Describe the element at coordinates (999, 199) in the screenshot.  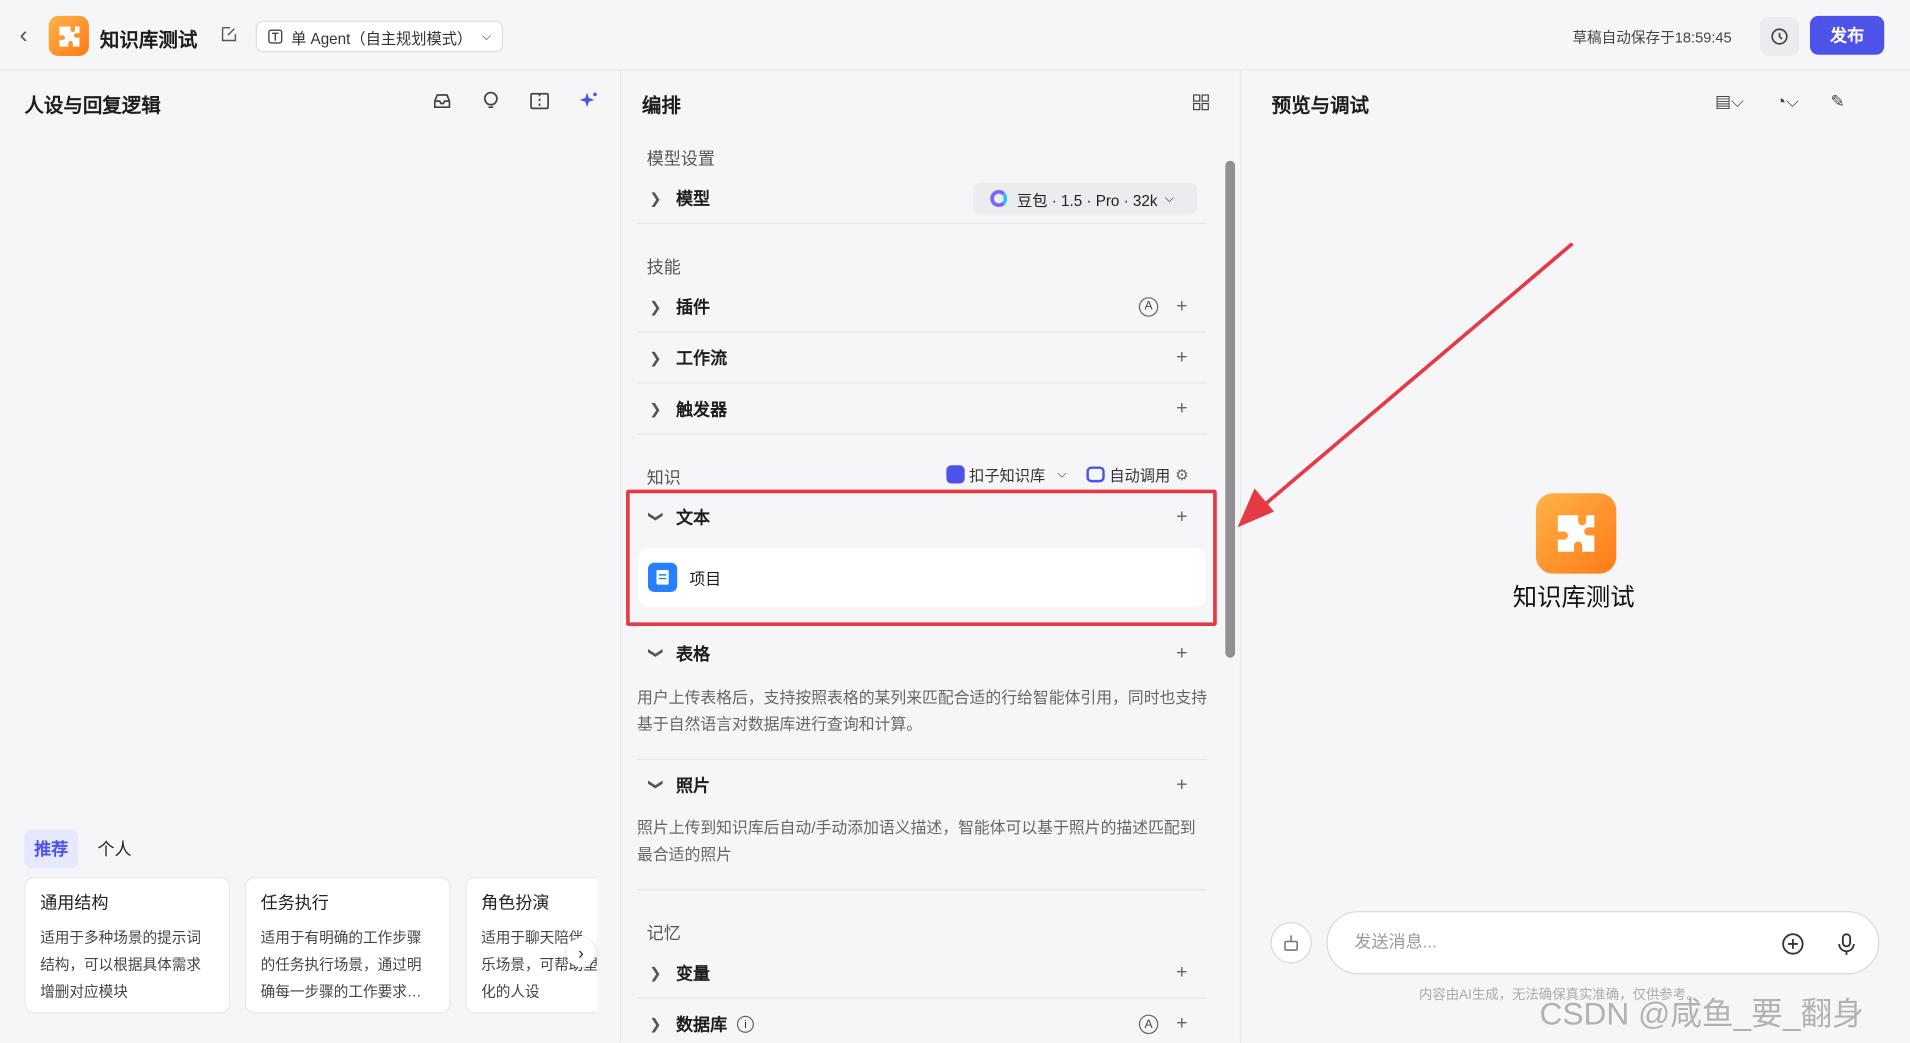
I see `doubao-icon` at that location.